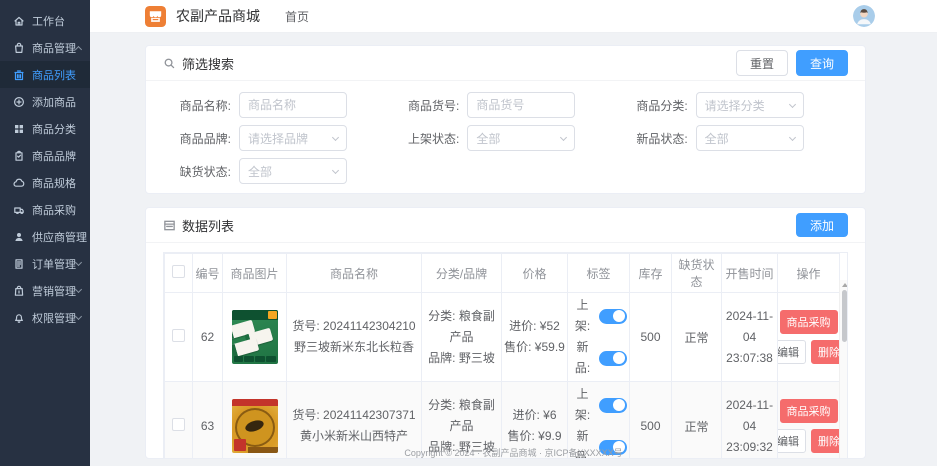 The image size is (937, 466). Describe the element at coordinates (613, 358) in the screenshot. I see `new-toggle-on` at that location.